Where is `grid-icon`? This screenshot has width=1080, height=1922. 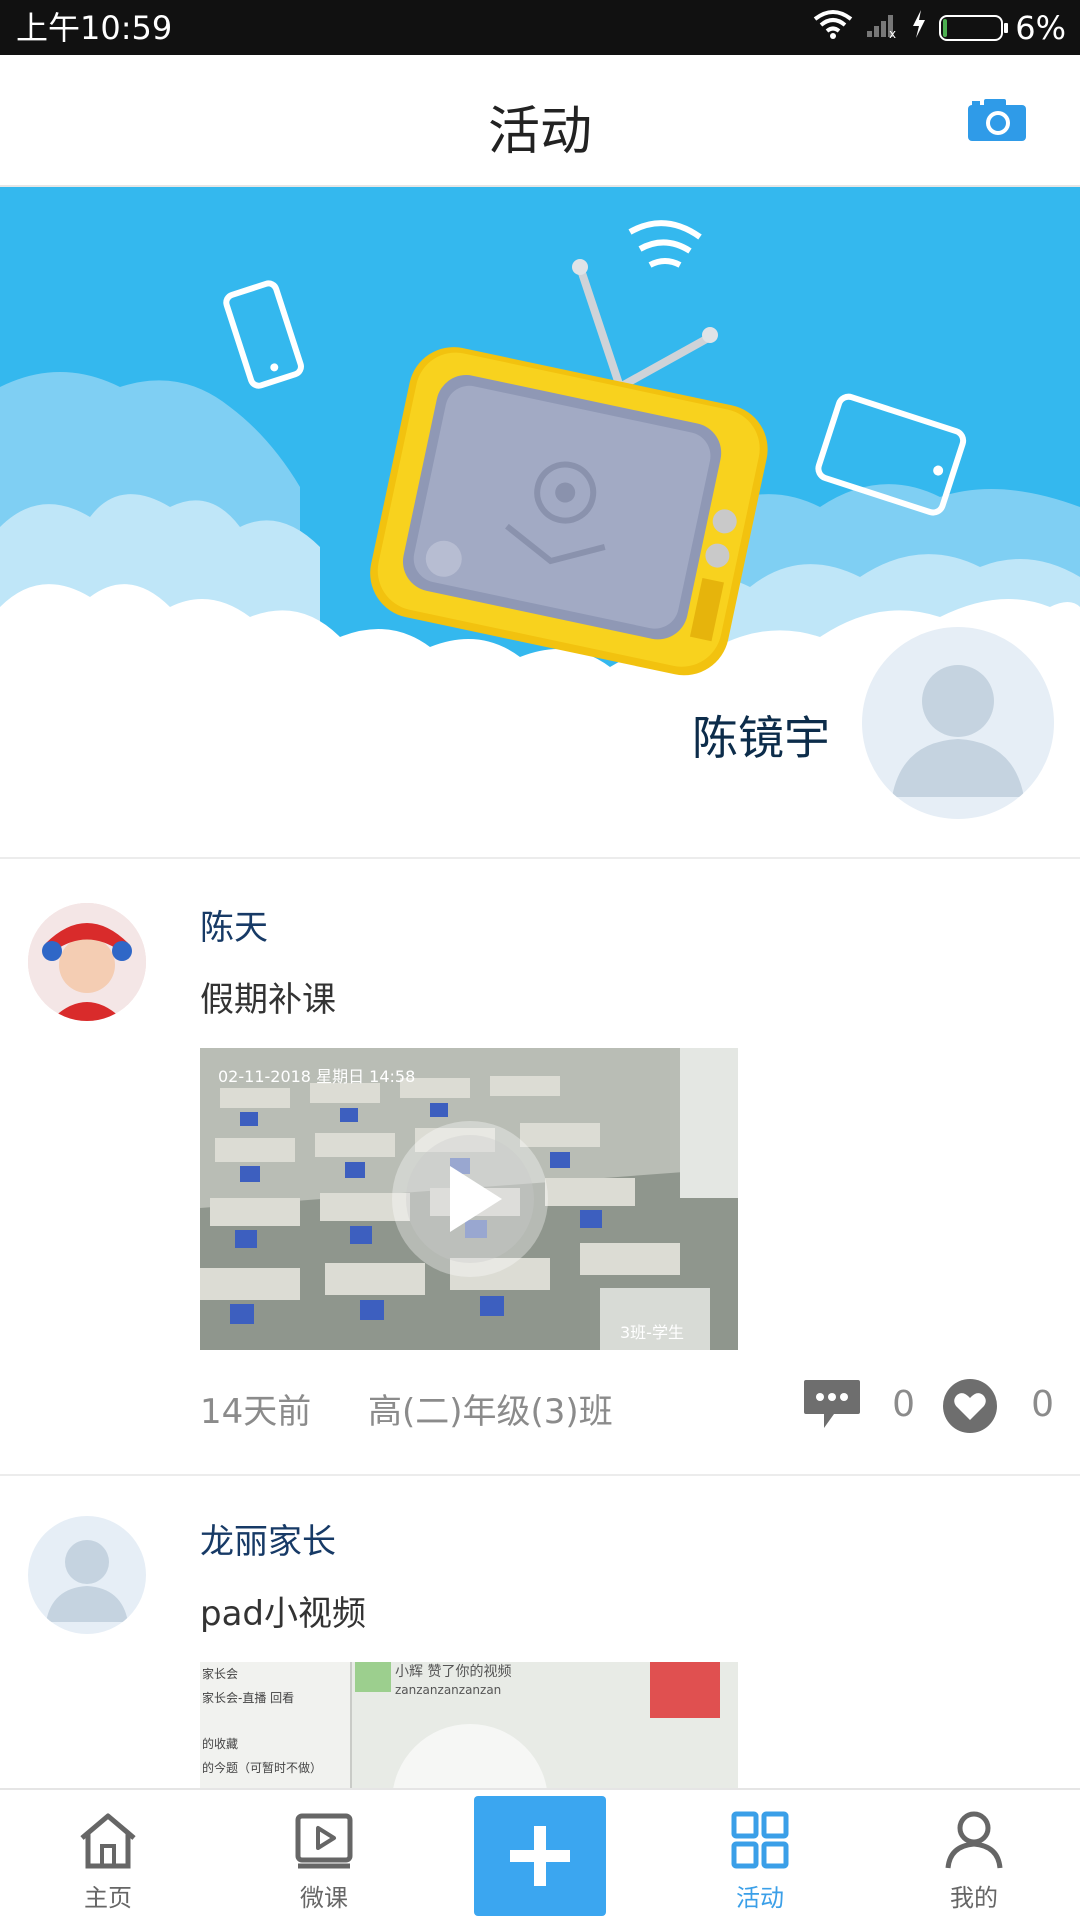 grid-icon is located at coordinates (760, 1840).